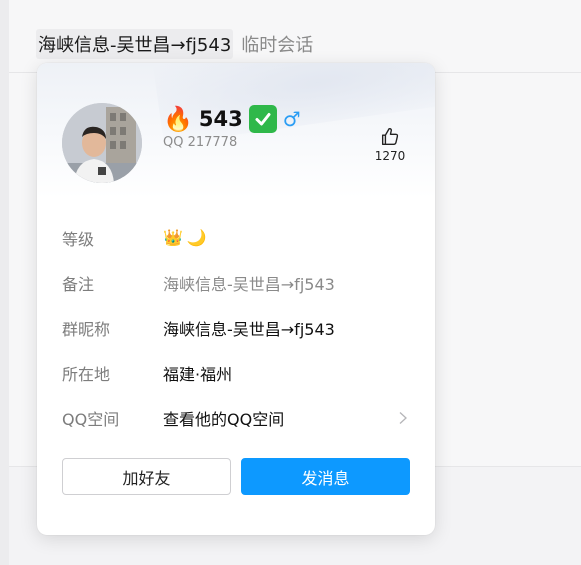 This screenshot has width=581, height=565. I want to click on avatar, so click(102, 143).